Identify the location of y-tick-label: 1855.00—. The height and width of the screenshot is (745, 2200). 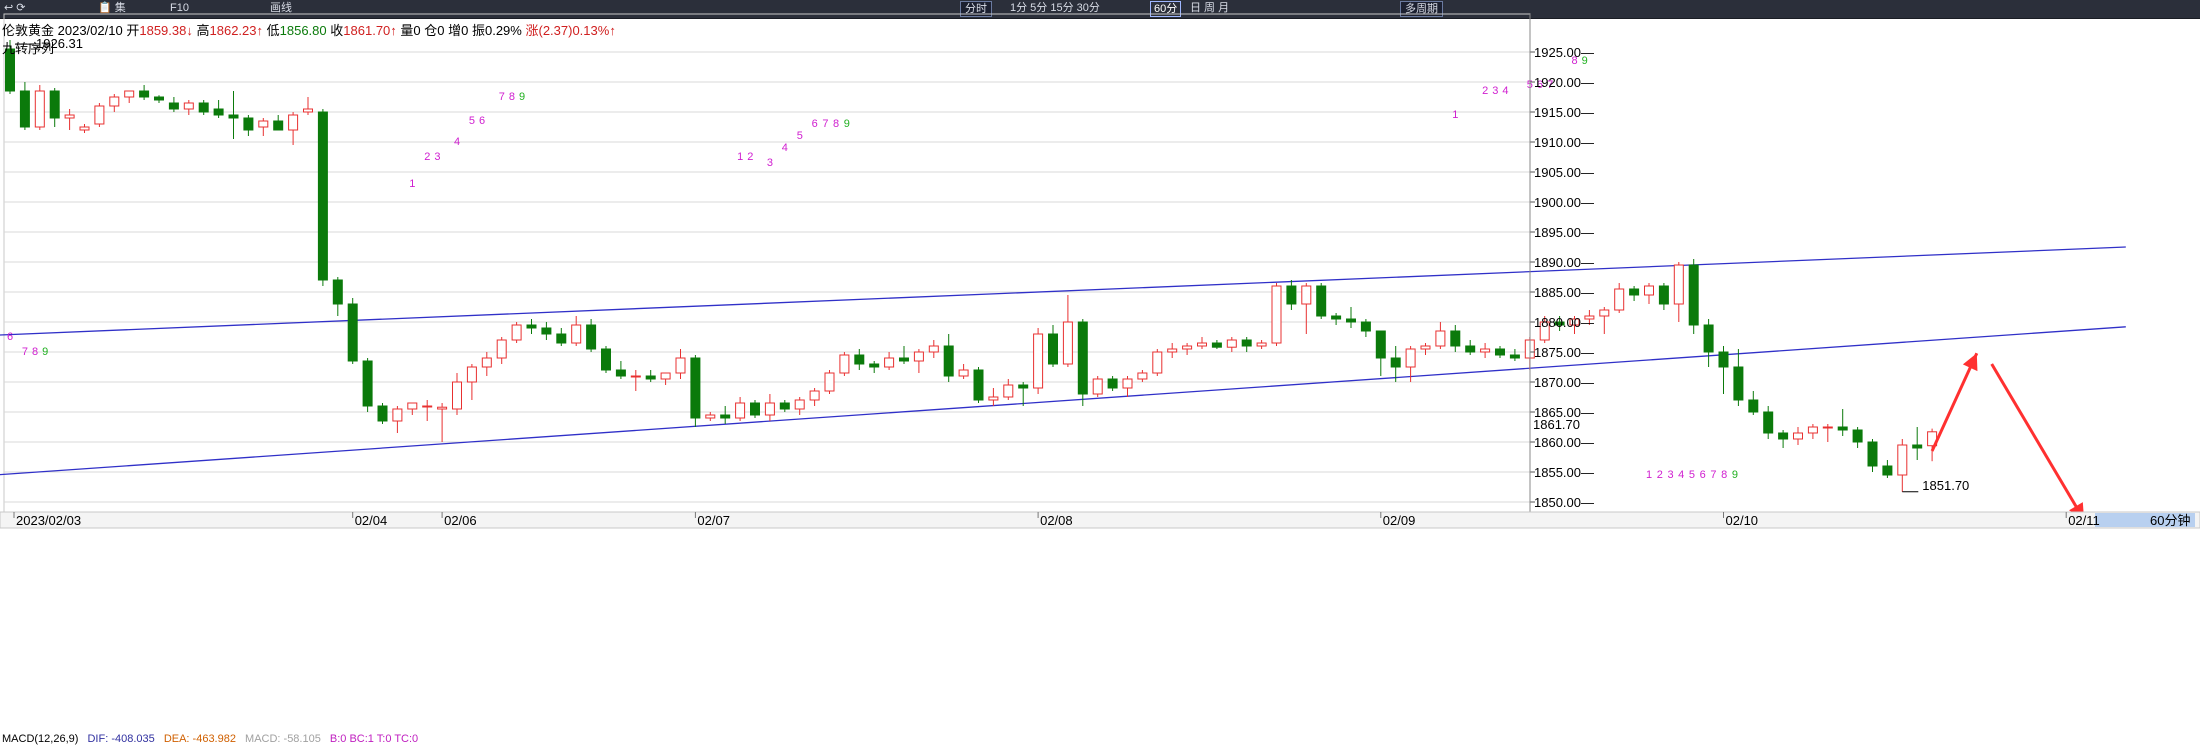
(1564, 472).